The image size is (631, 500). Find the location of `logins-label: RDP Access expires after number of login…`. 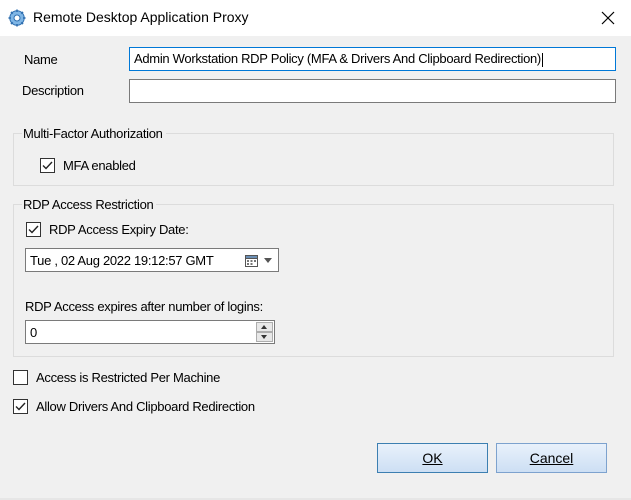

logins-label: RDP Access expires after number of login… is located at coordinates (144, 306).